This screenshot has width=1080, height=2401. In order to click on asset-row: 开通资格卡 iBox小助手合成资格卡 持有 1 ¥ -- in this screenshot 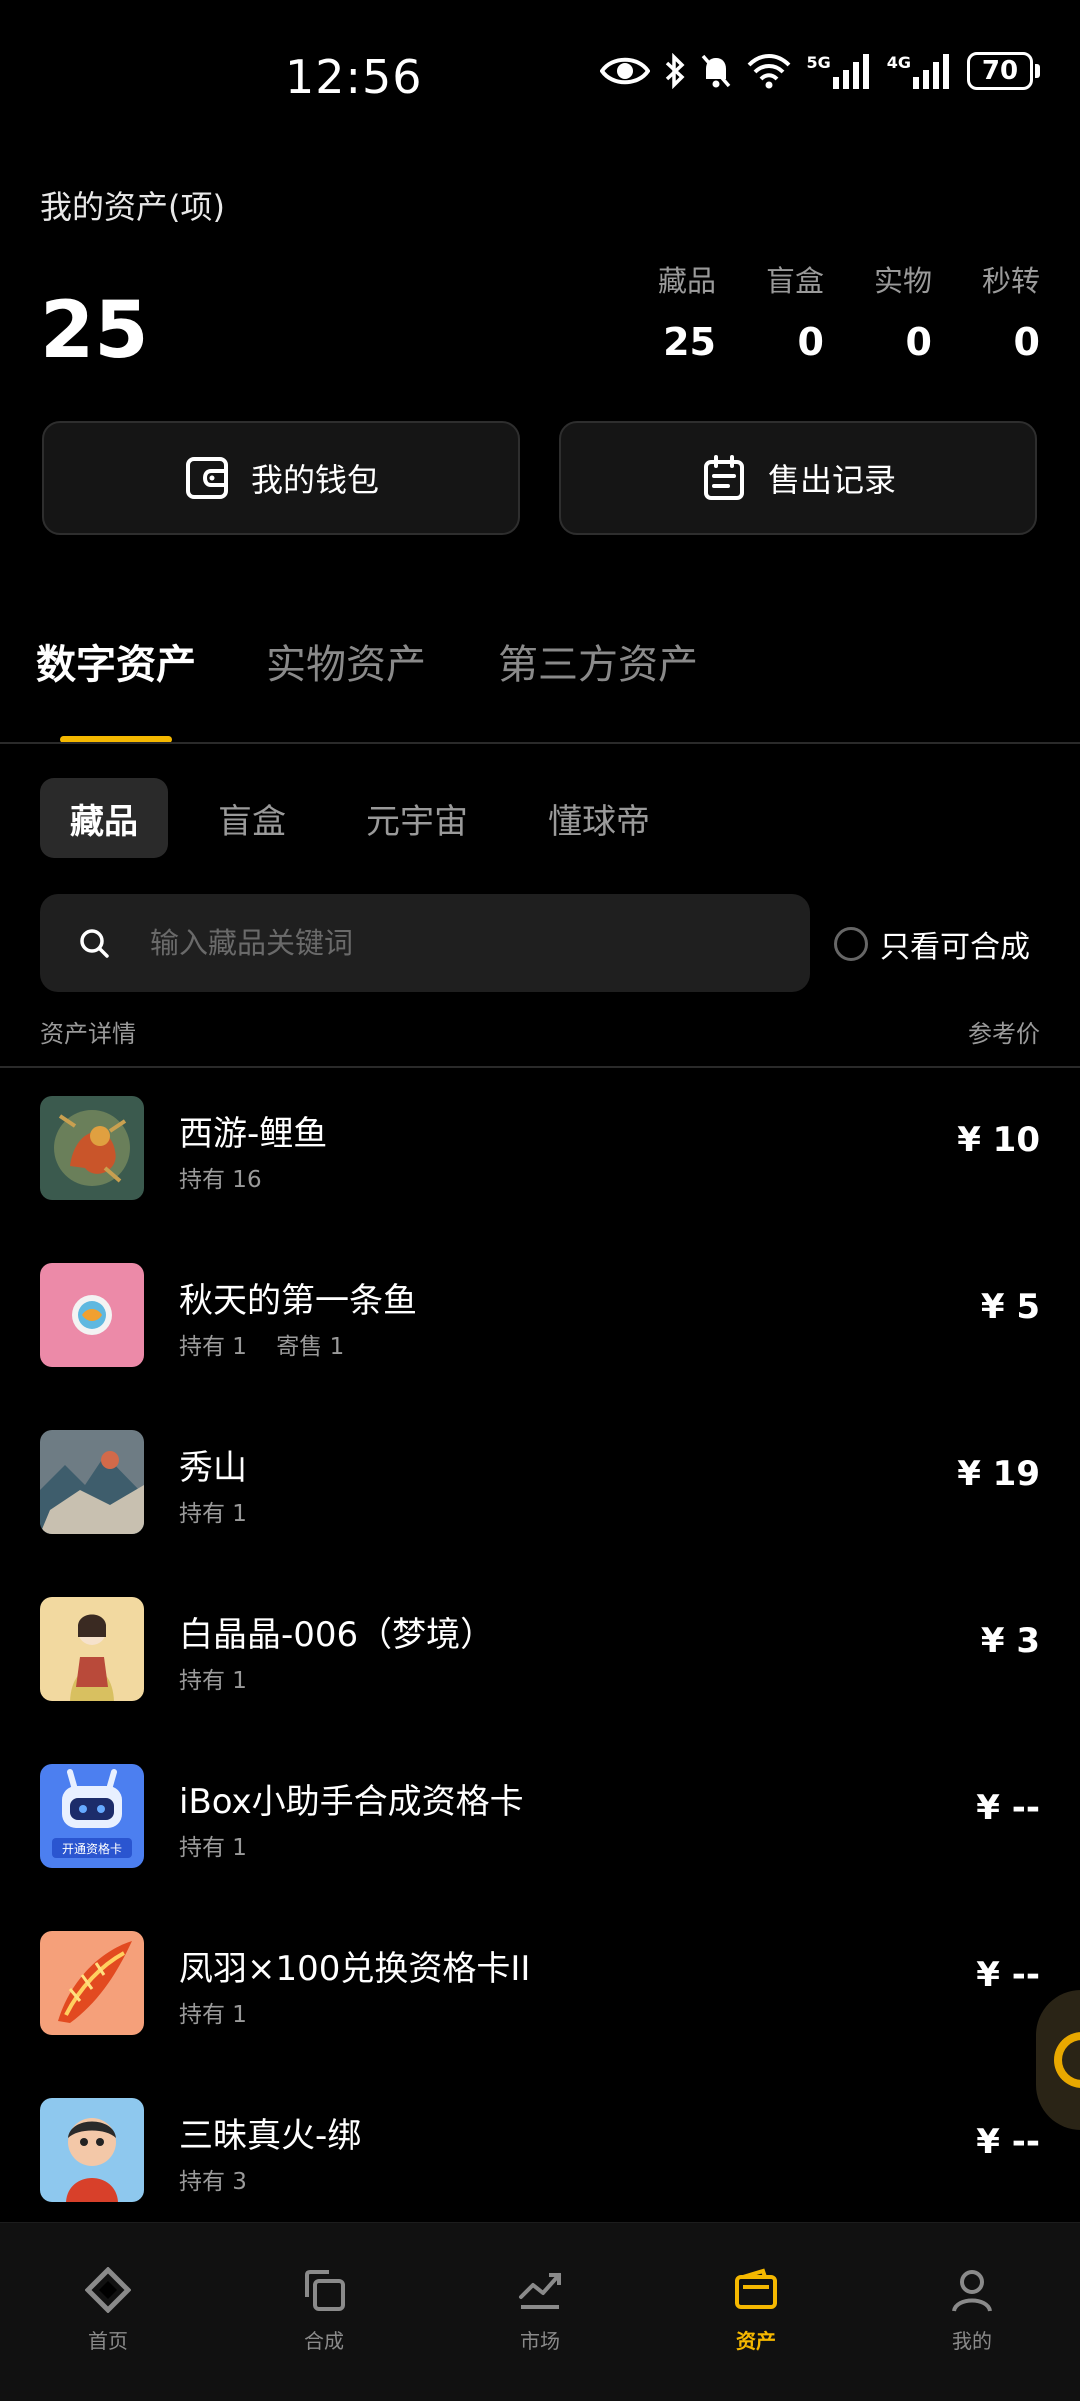, I will do `click(540, 1819)`.